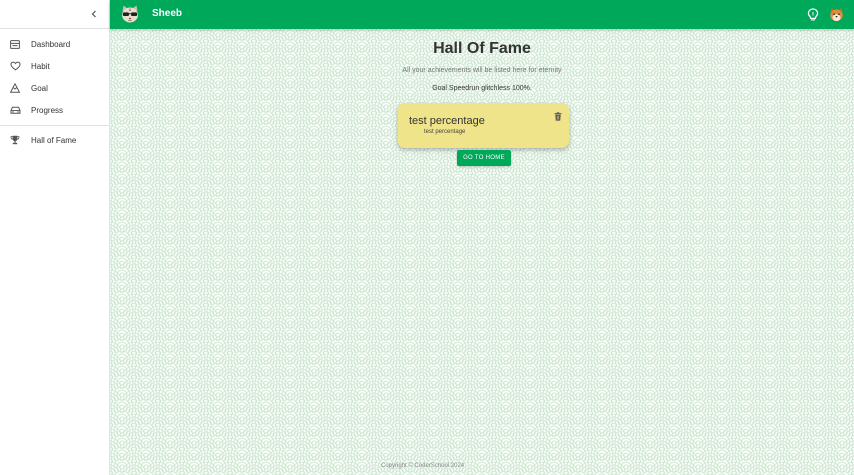 This screenshot has width=854, height=475. Describe the element at coordinates (445, 132) in the screenshot. I see `achievement-description: test percentage` at that location.